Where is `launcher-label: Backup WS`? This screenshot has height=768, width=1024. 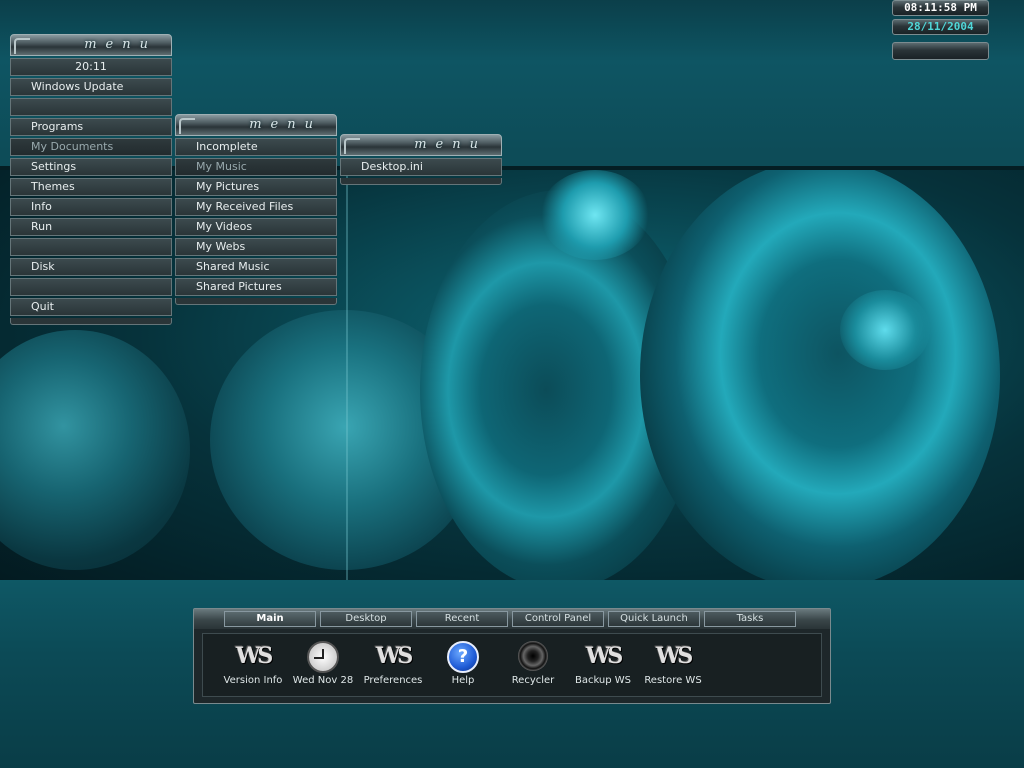
launcher-label: Backup WS is located at coordinates (603, 680).